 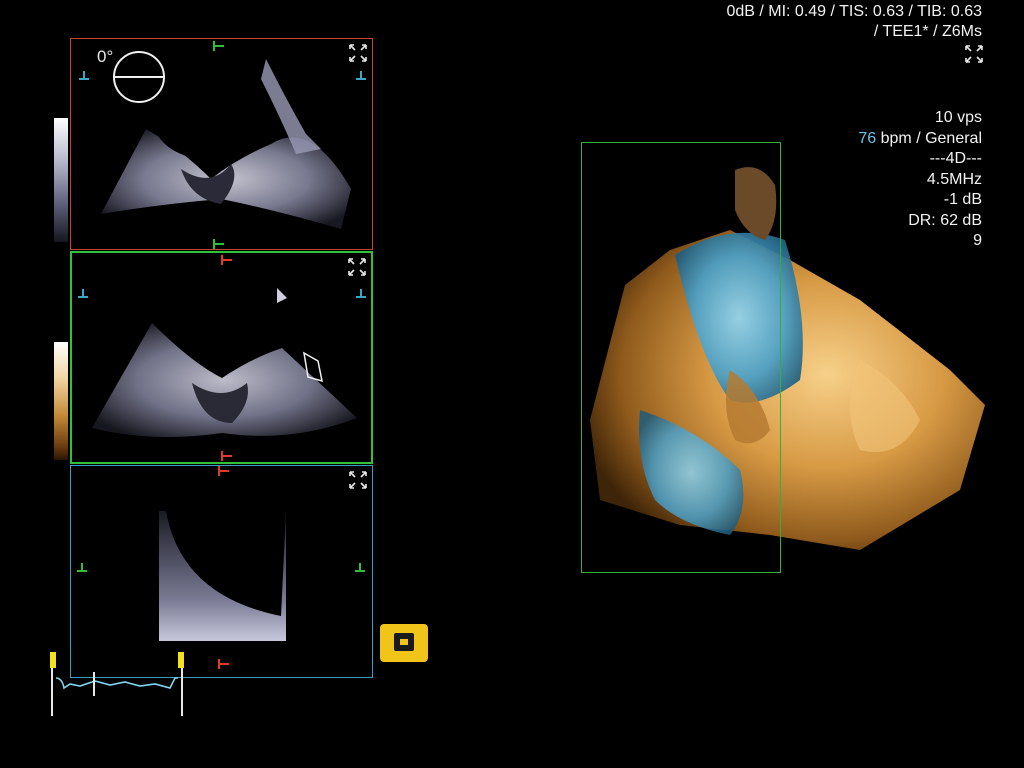 I want to click on grayscale-map-bar, so click(x=61, y=180).